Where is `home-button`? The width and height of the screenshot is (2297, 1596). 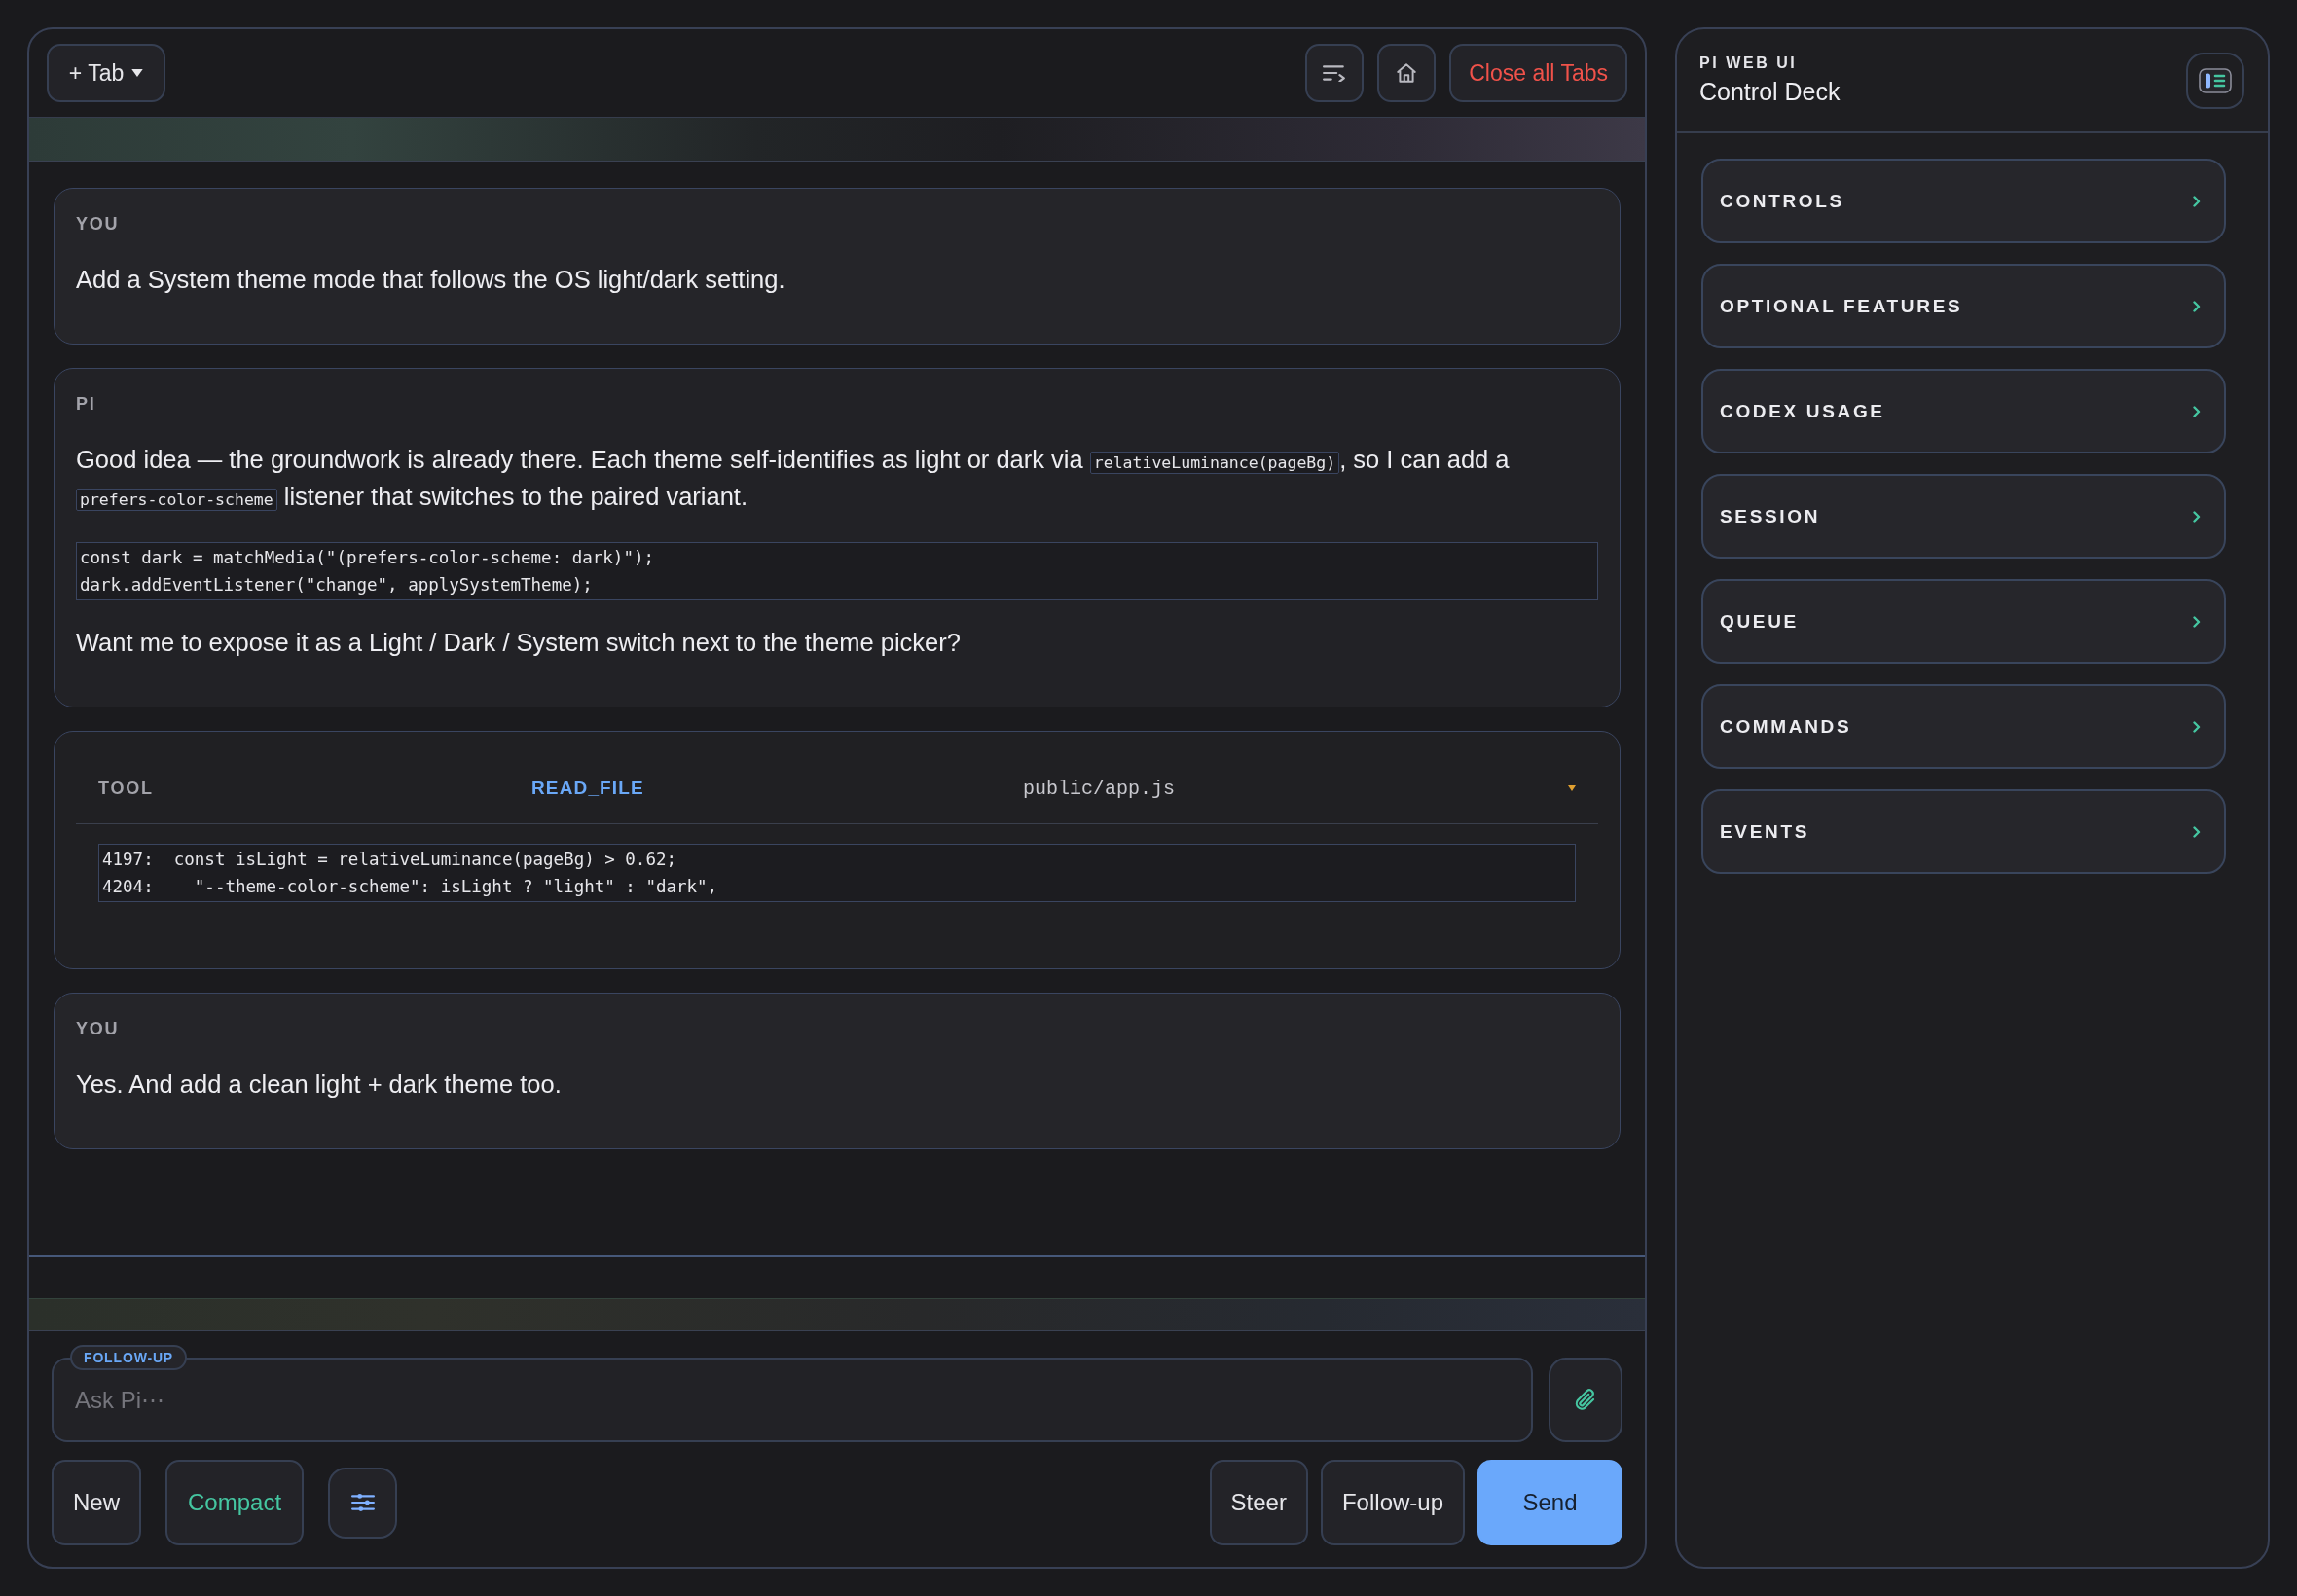
home-button is located at coordinates (1407, 73).